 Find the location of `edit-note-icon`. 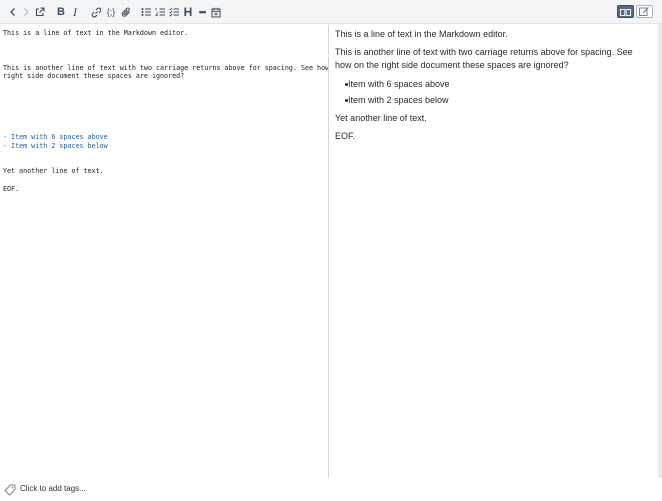

edit-note-icon is located at coordinates (644, 12).